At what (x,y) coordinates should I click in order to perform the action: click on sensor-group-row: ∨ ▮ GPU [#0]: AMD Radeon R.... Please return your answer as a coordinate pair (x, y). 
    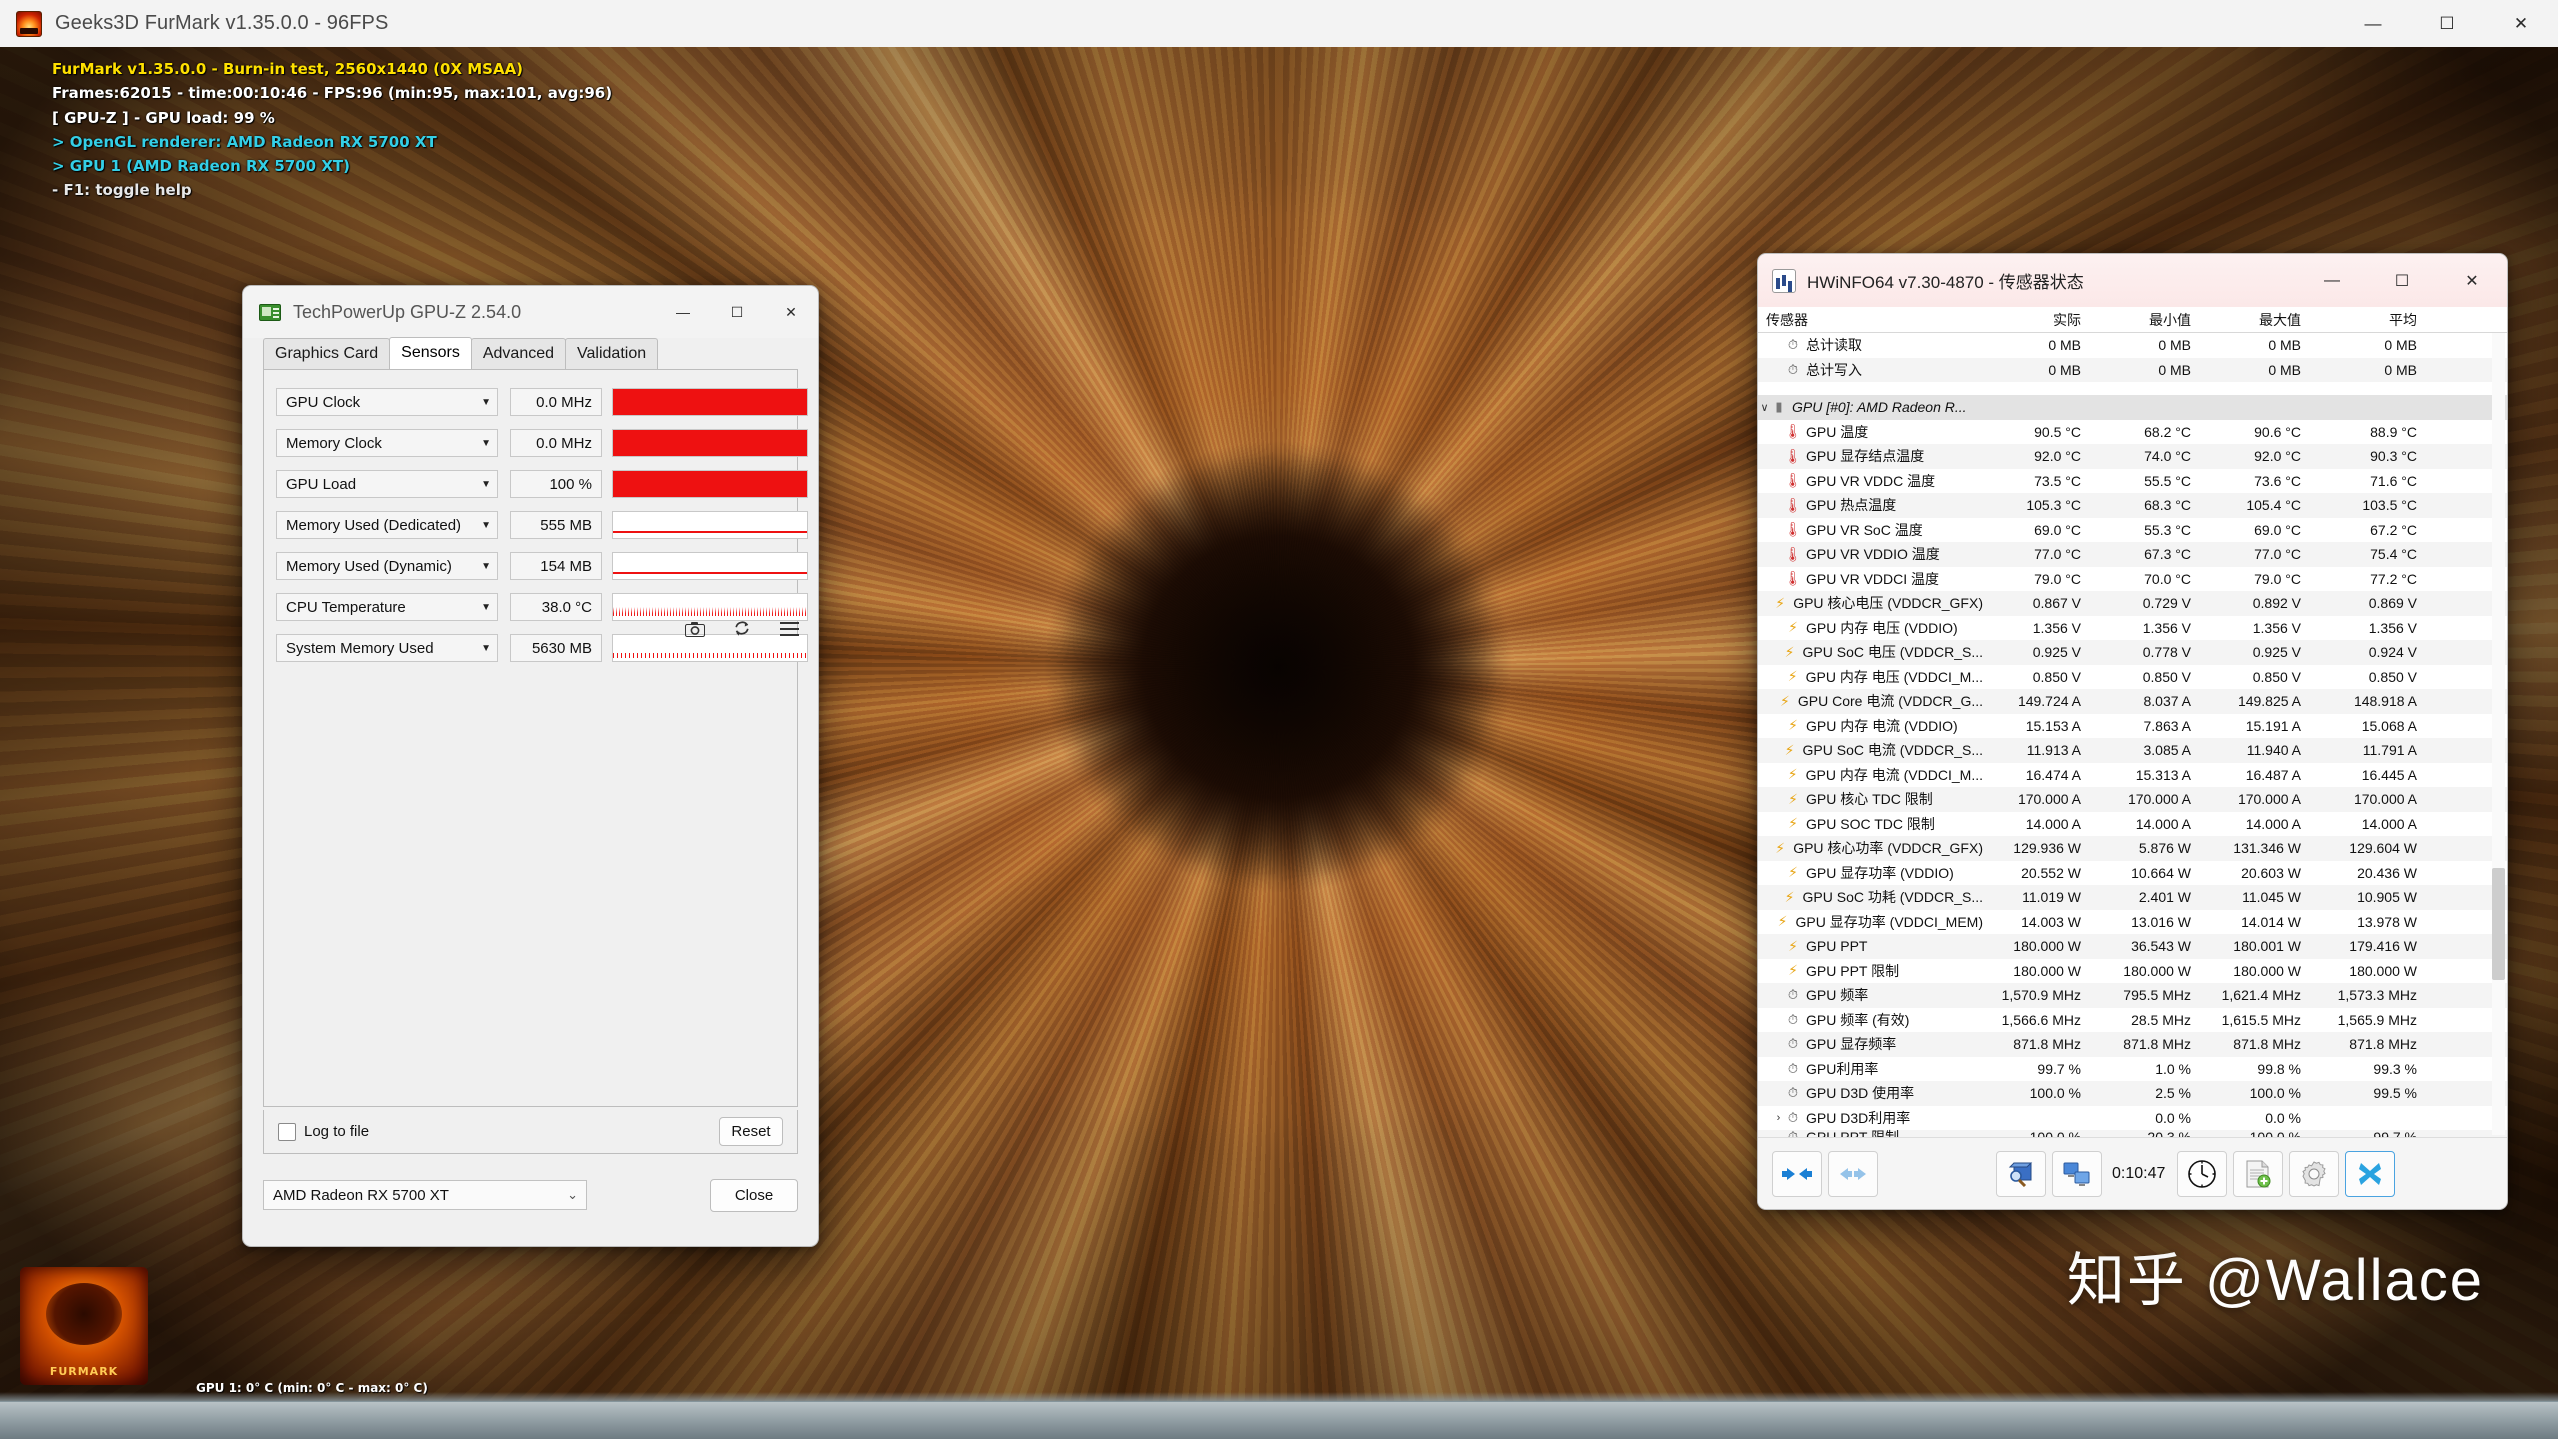
    Looking at the image, I should click on (2132, 407).